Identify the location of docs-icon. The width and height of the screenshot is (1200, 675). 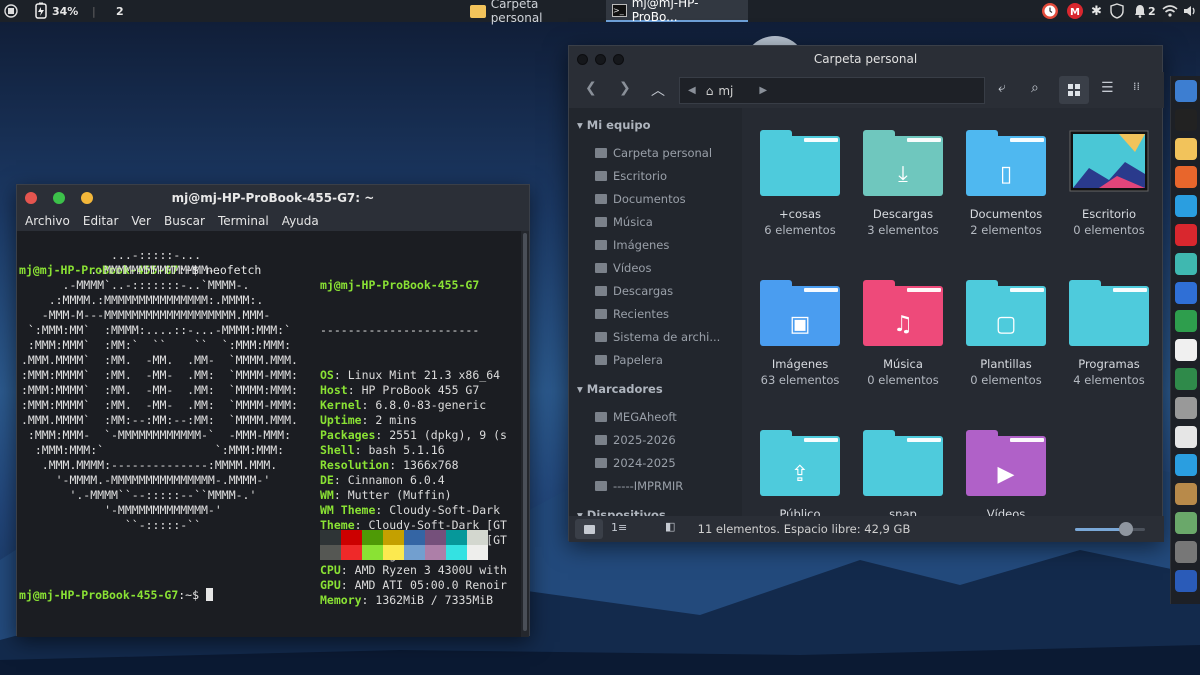
(1186, 292).